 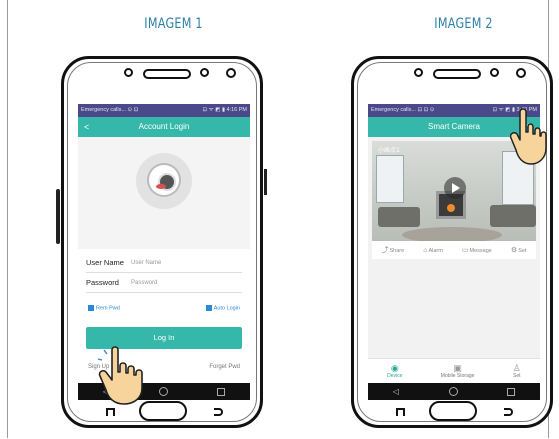 What do you see at coordinates (394, 368) in the screenshot?
I see `device-icon: ◉` at bounding box center [394, 368].